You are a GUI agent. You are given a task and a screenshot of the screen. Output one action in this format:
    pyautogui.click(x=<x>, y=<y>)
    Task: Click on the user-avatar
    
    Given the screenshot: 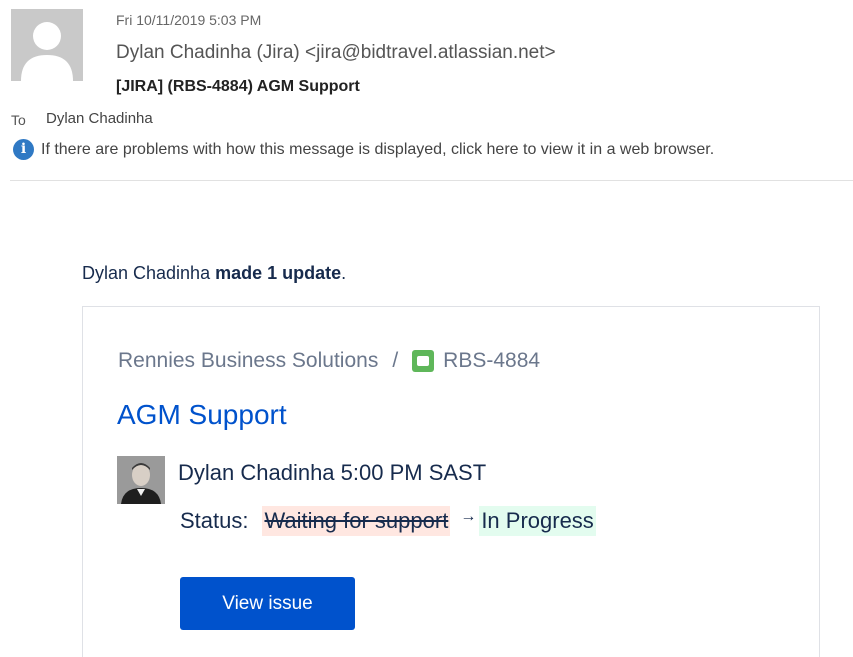 What is the action you would take?
    pyautogui.click(x=141, y=480)
    